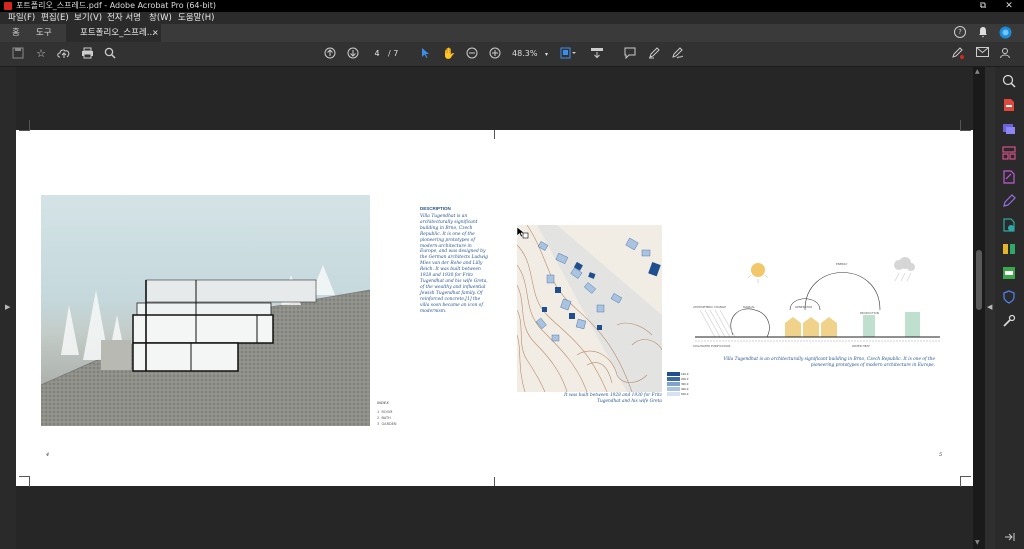 The height and width of the screenshot is (549, 1024). What do you see at coordinates (472, 54) in the screenshot?
I see `zoom-out-icon` at bounding box center [472, 54].